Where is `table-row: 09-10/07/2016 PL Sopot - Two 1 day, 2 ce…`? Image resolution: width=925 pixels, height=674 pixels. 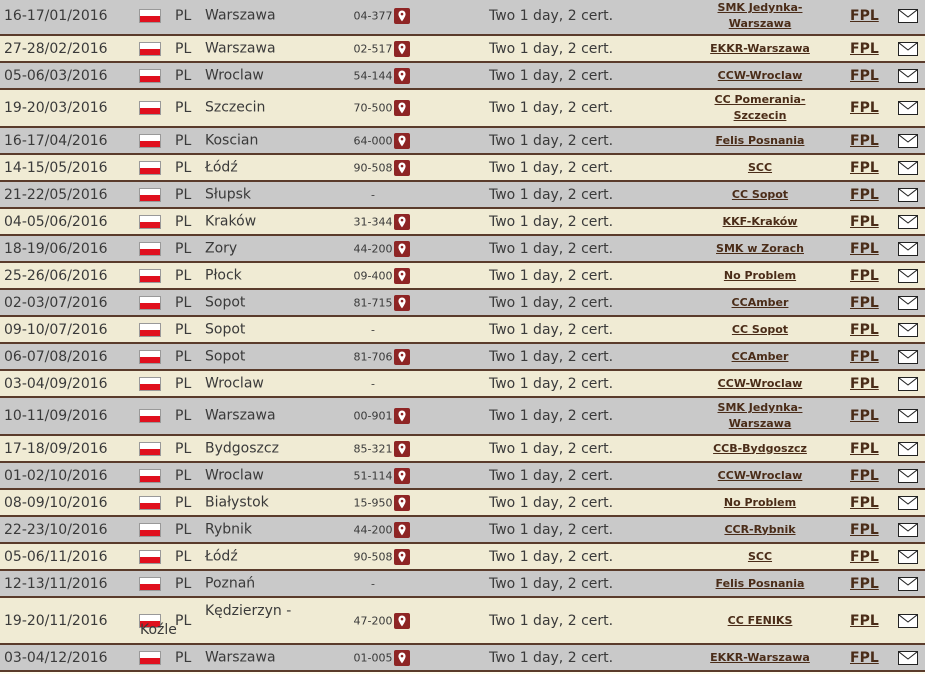 table-row: 09-10/07/2016 PL Sopot - Two 1 day, 2 ce… is located at coordinates (462, 330).